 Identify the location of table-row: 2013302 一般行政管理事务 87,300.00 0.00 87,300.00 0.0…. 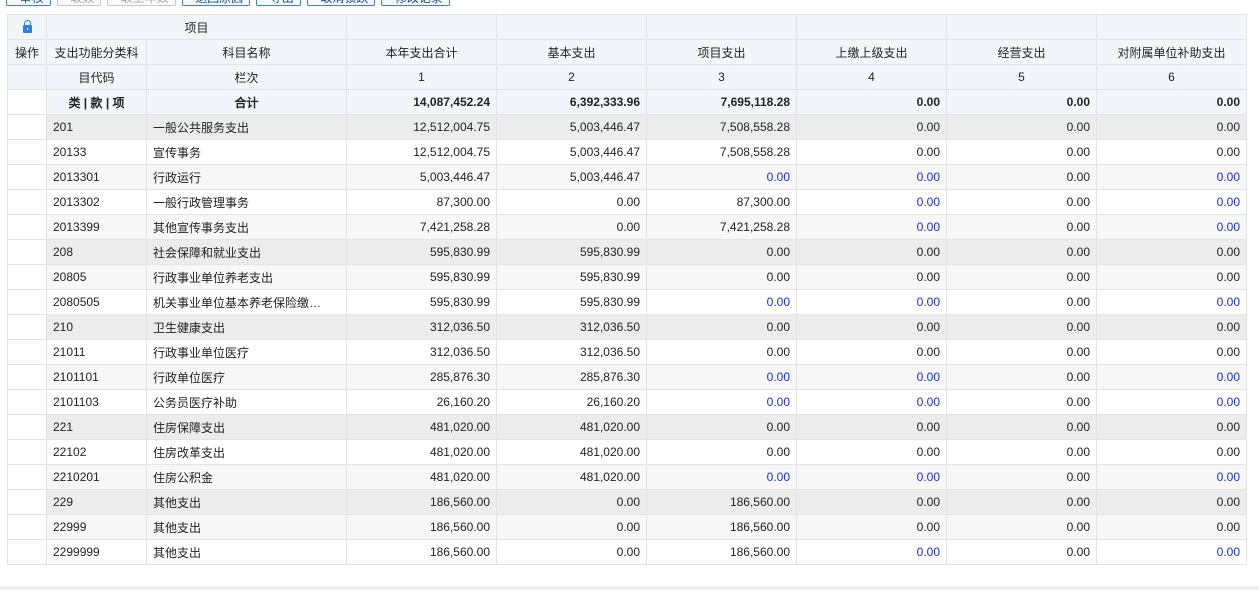
(627, 202).